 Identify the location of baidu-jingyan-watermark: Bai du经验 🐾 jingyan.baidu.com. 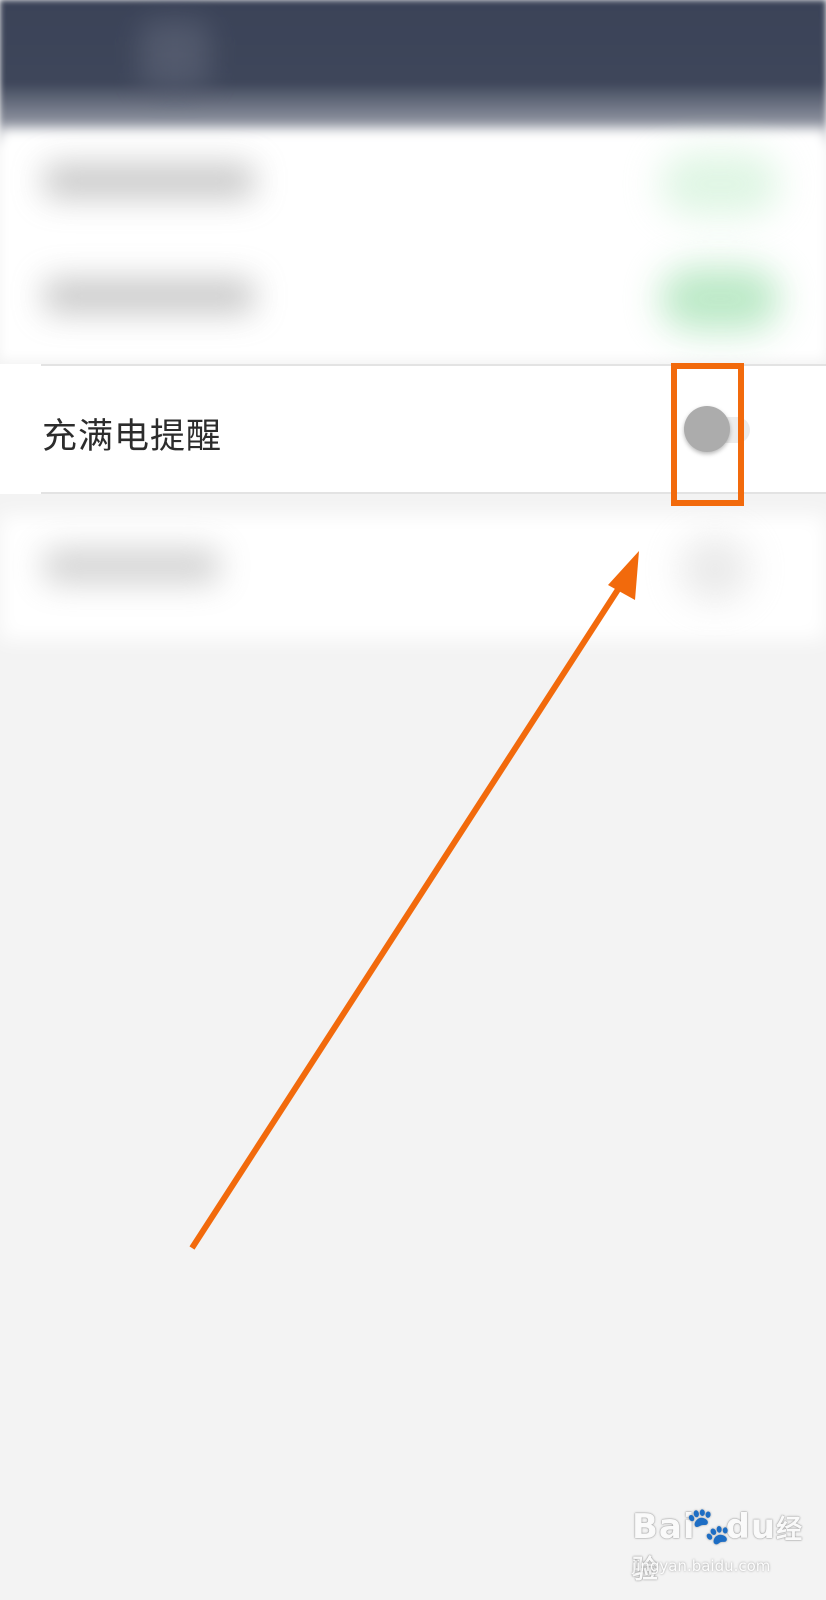
(720, 1547).